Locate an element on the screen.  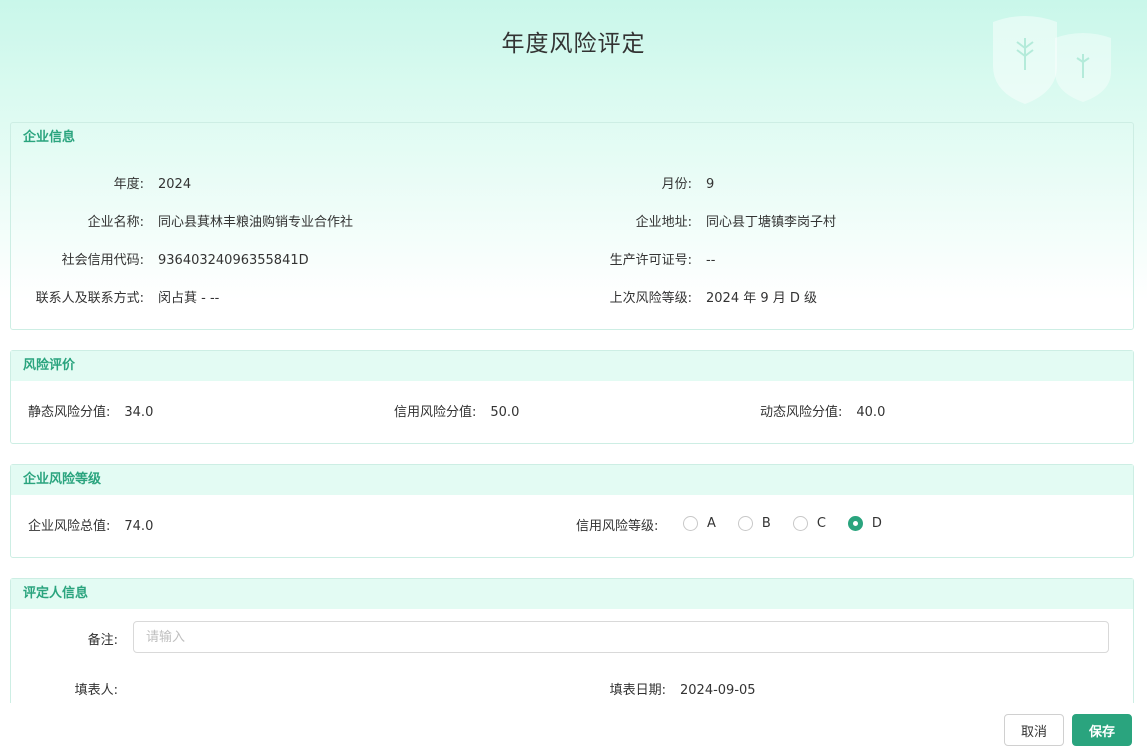
risk-level-heading: 企业风险等级 is located at coordinates (572, 480).